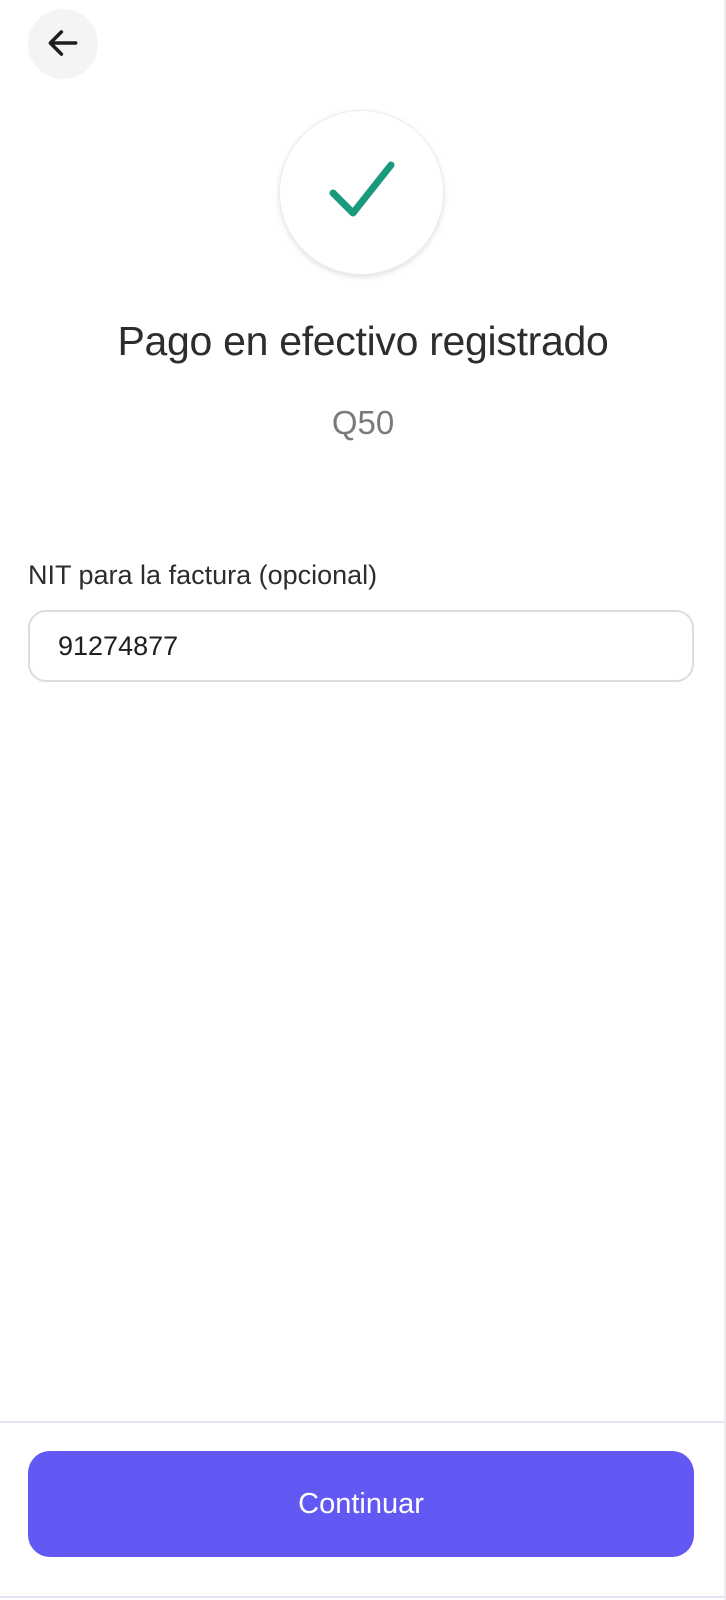  Describe the element at coordinates (363, 341) in the screenshot. I see `page-title: Pago en efectivo registrado` at that location.